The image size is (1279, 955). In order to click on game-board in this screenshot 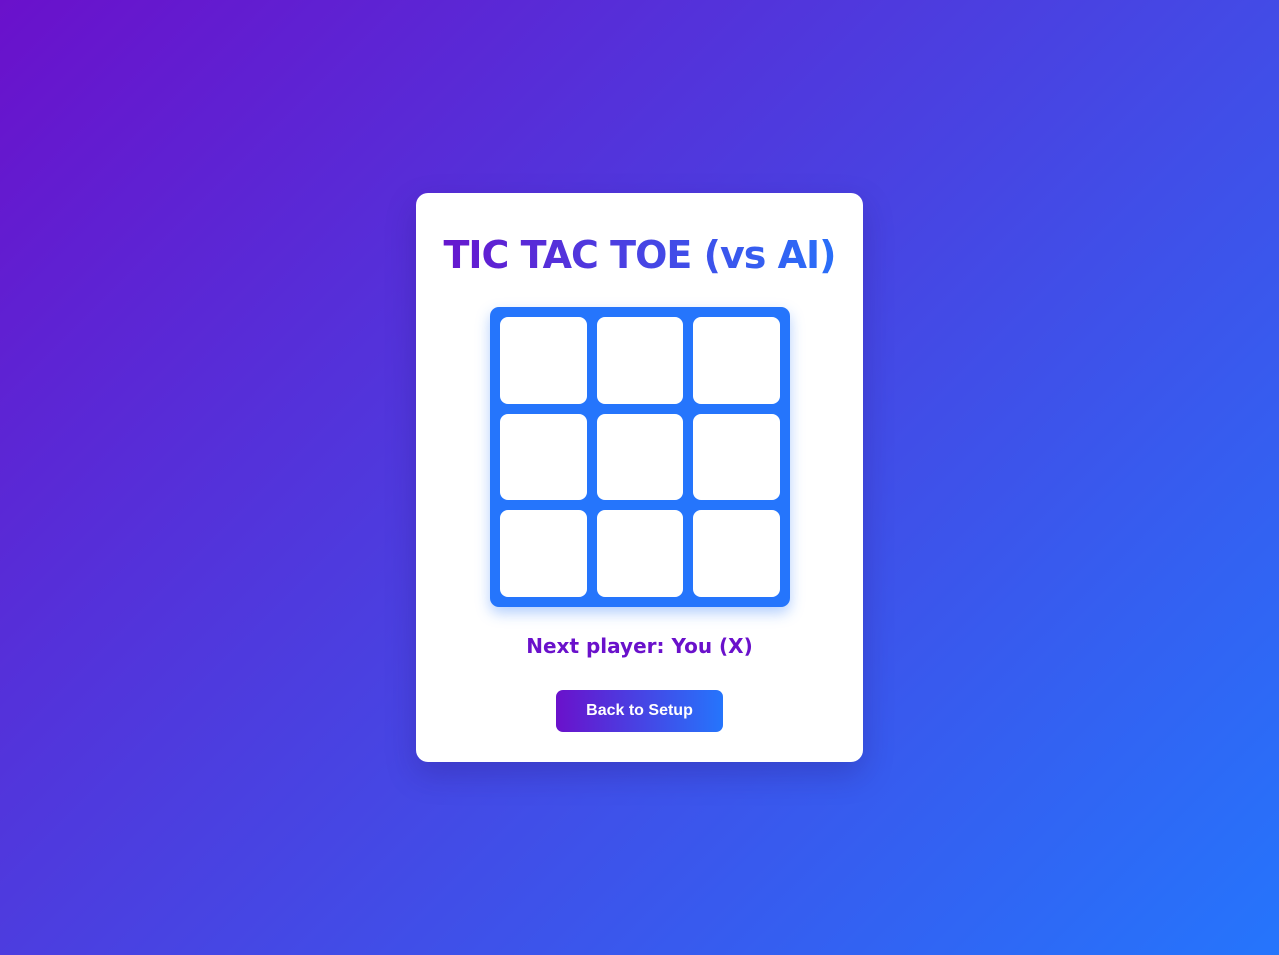, I will do `click(640, 457)`.